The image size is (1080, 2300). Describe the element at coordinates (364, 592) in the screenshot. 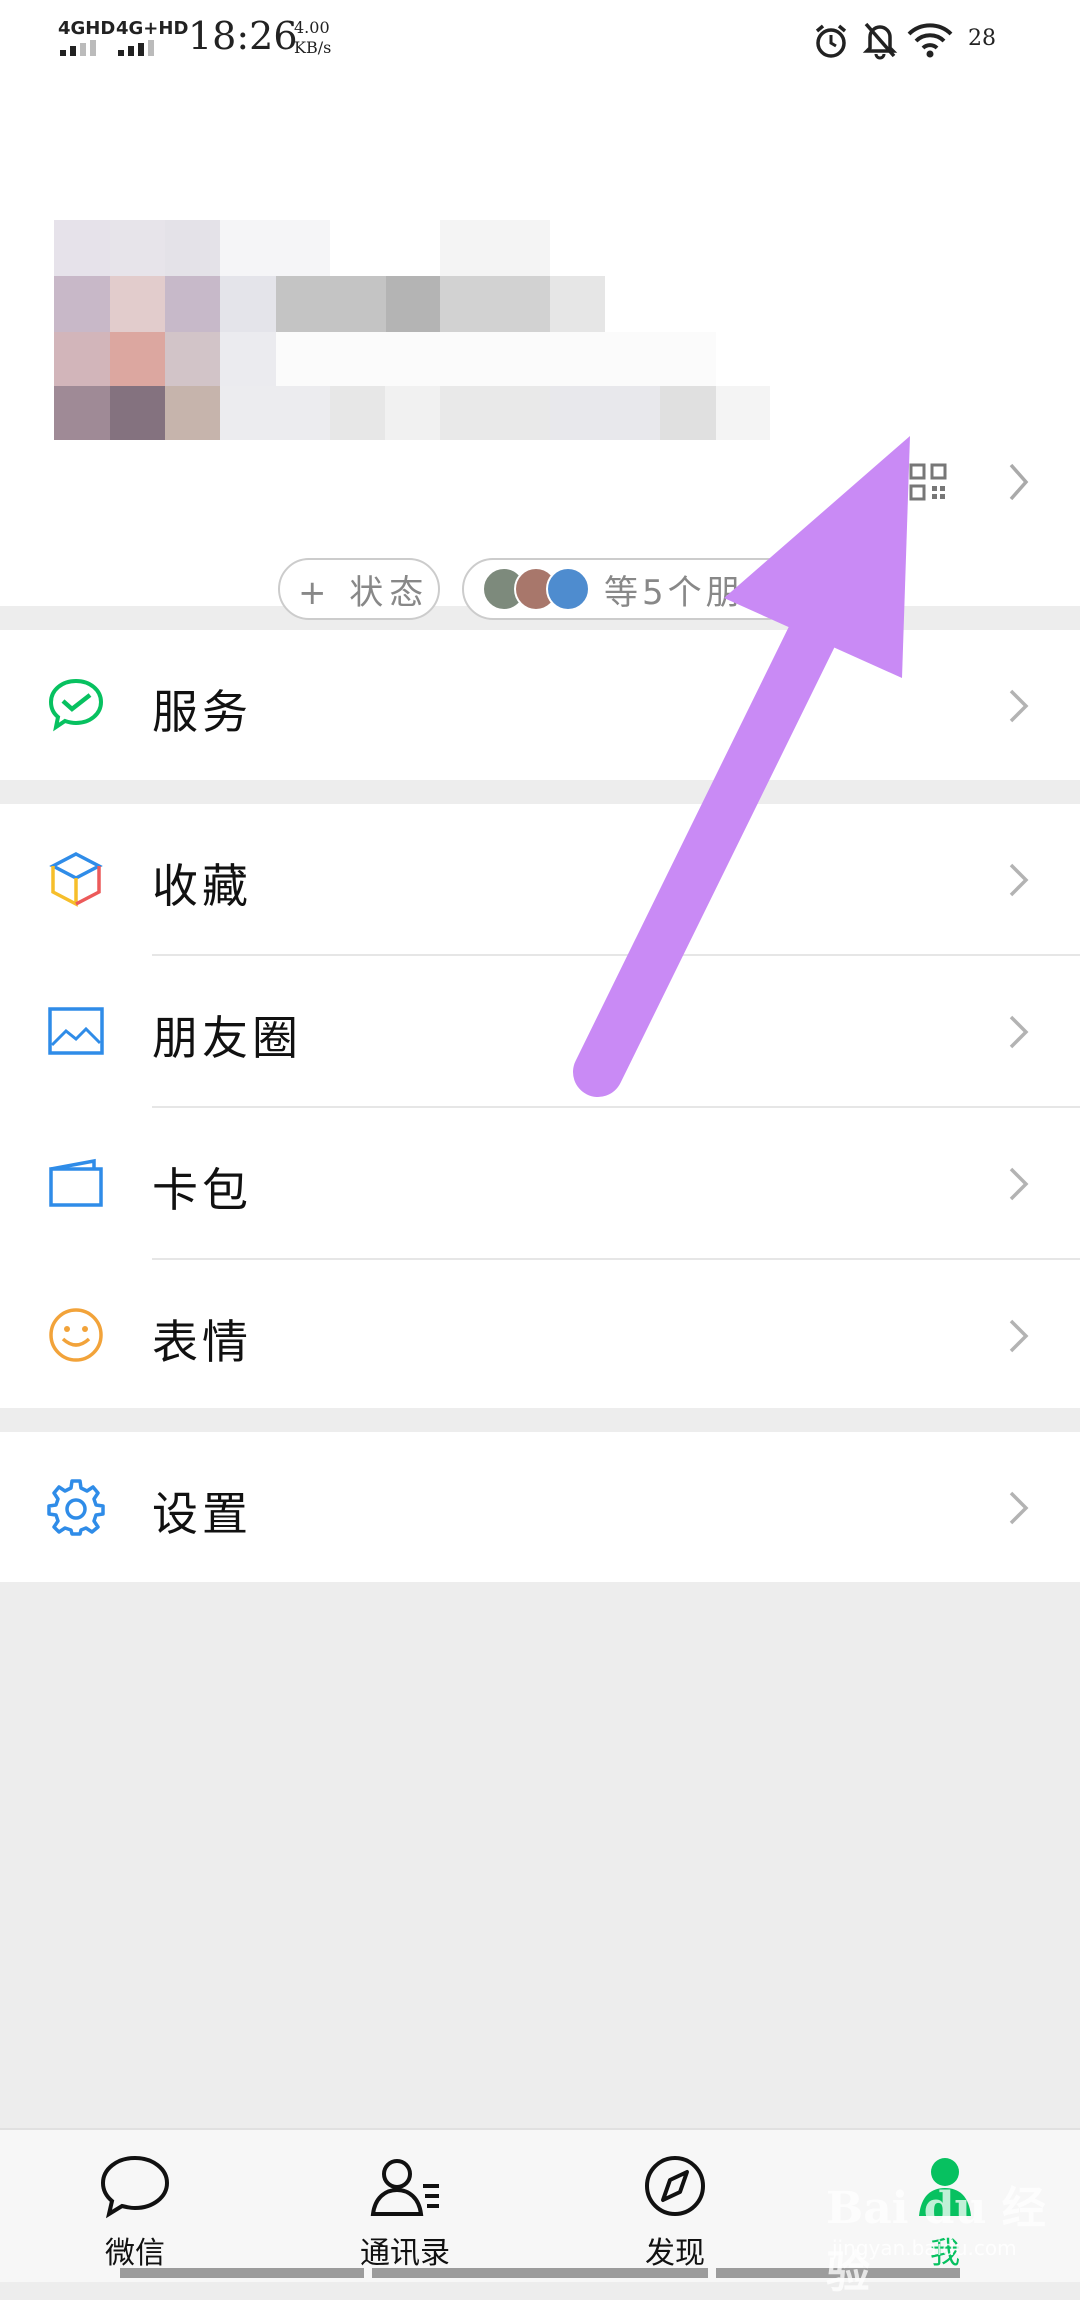

I see `add-status-label: + 状态` at that location.